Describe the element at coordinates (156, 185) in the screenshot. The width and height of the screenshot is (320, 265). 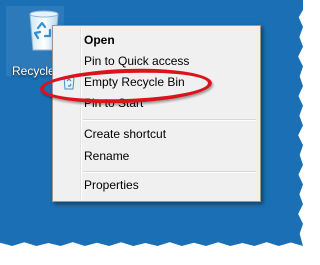
I see `menu-item-properties: Properties` at that location.